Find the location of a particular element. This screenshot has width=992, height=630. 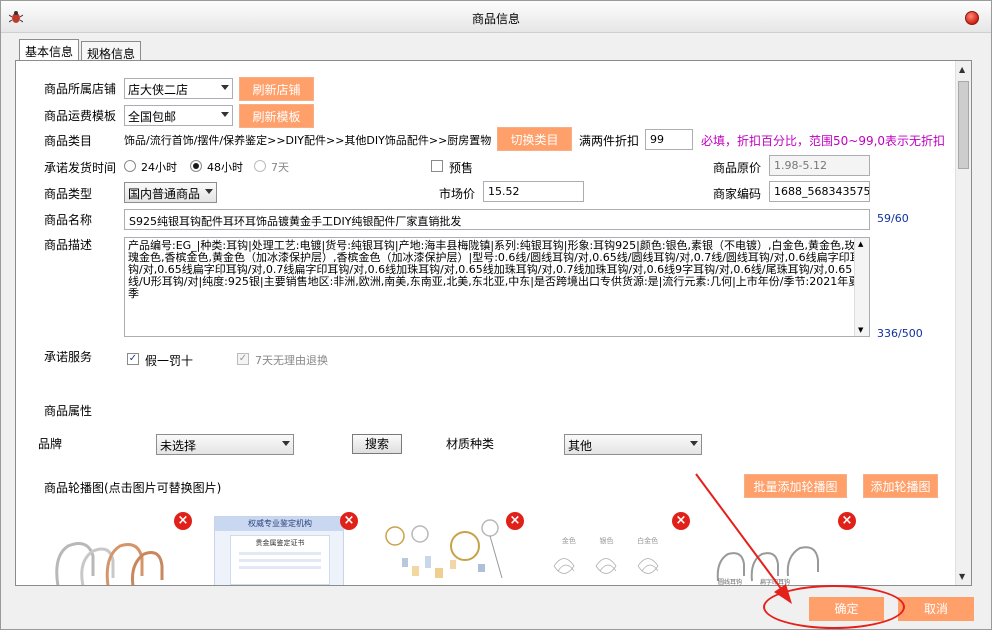

close-button is located at coordinates (972, 18).